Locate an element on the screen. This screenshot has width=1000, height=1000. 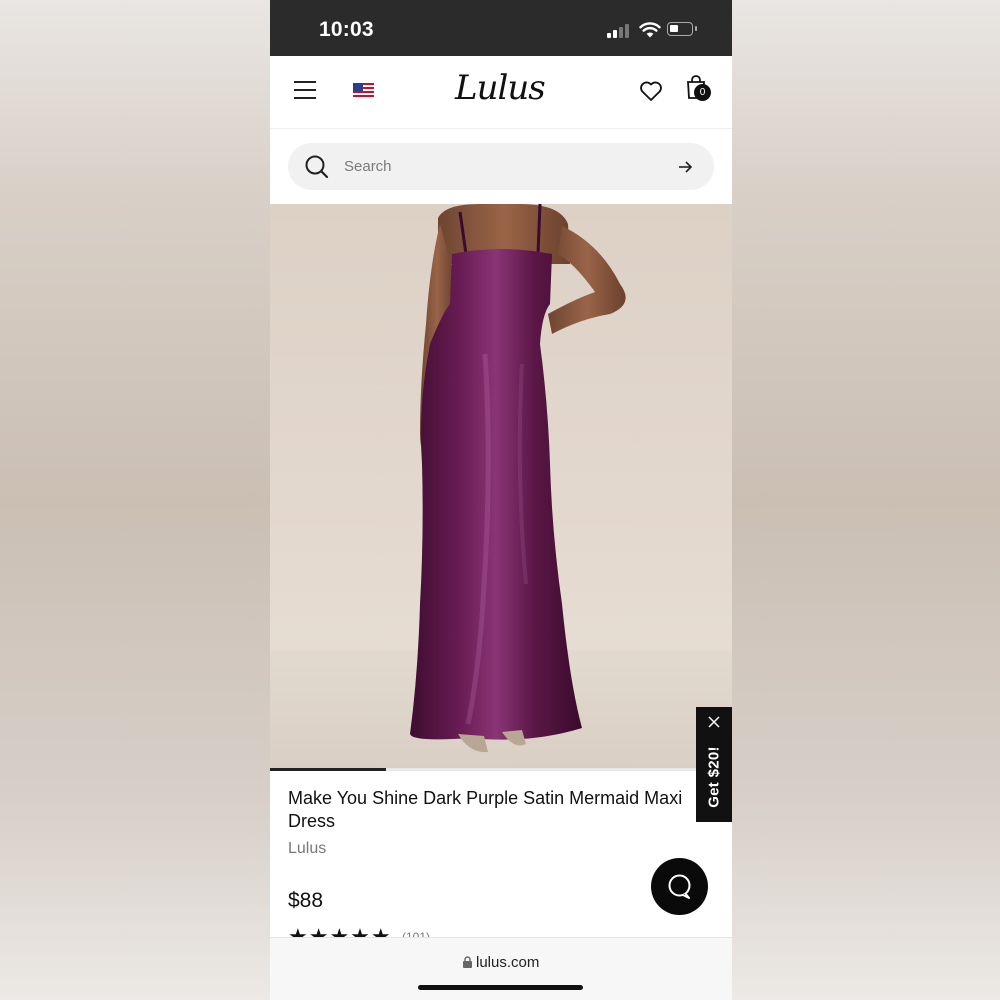
search-bar is located at coordinates (501, 166).